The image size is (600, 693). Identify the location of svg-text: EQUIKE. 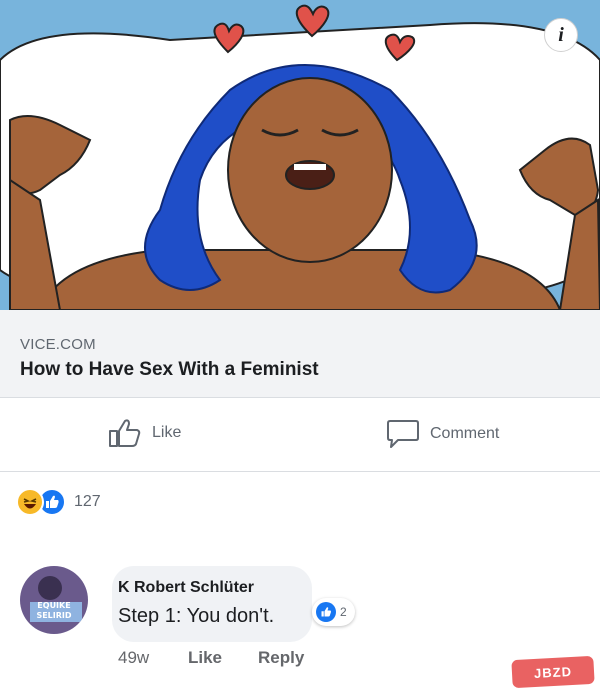
(53, 605).